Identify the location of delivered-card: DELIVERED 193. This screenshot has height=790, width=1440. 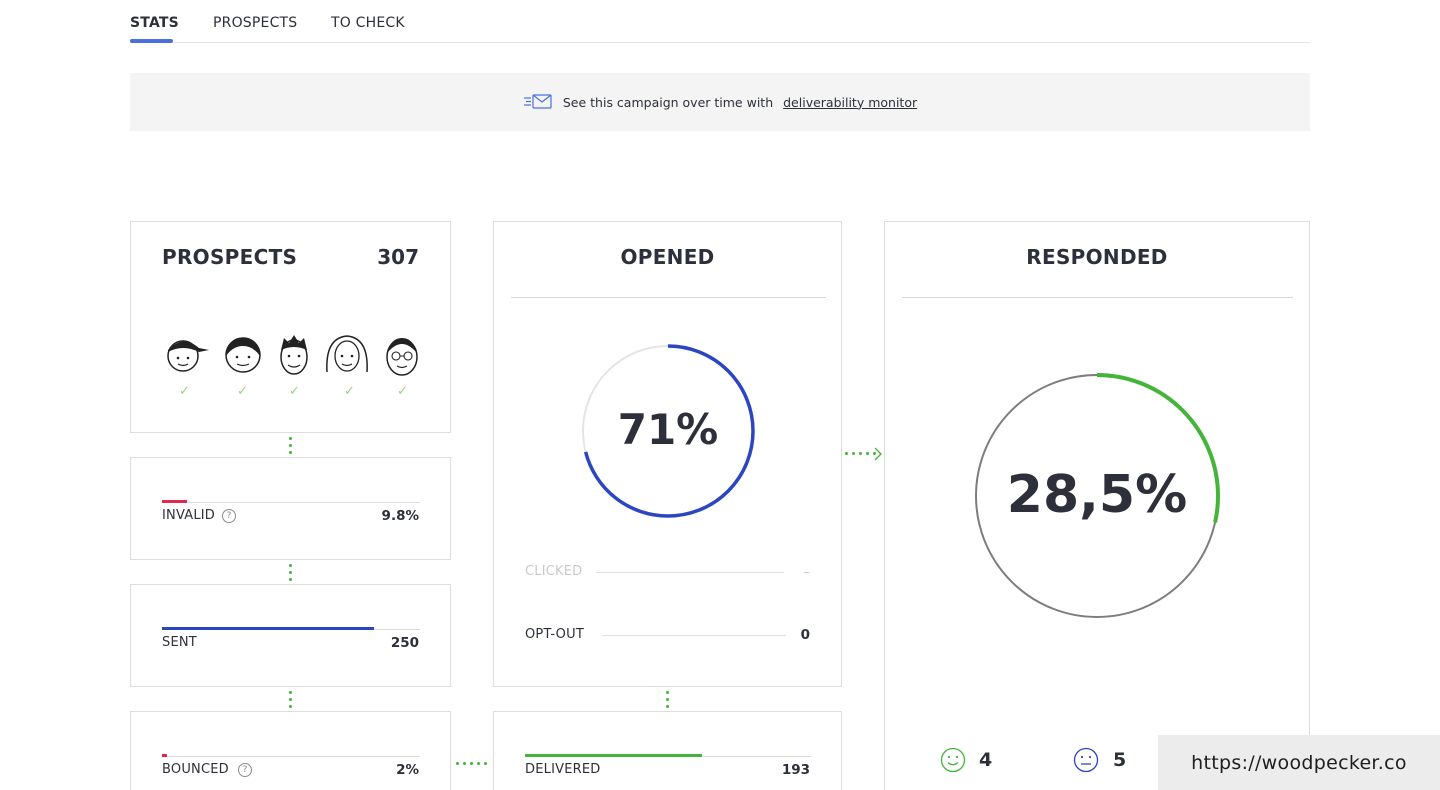
(667, 750).